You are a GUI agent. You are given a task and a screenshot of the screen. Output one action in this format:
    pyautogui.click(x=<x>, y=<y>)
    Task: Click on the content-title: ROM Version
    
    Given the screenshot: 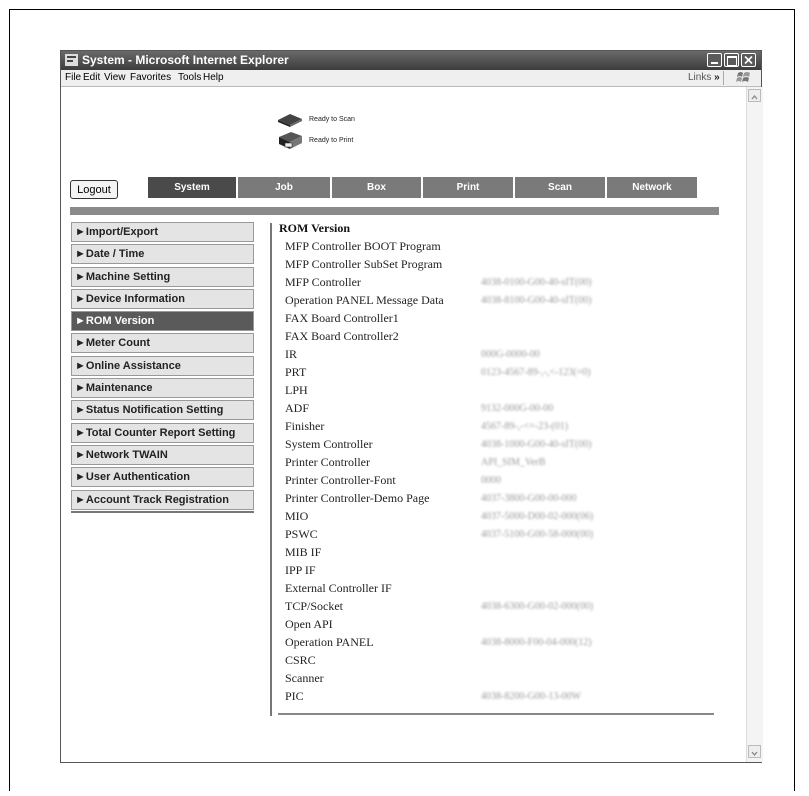 What is the action you would take?
    pyautogui.click(x=315, y=228)
    